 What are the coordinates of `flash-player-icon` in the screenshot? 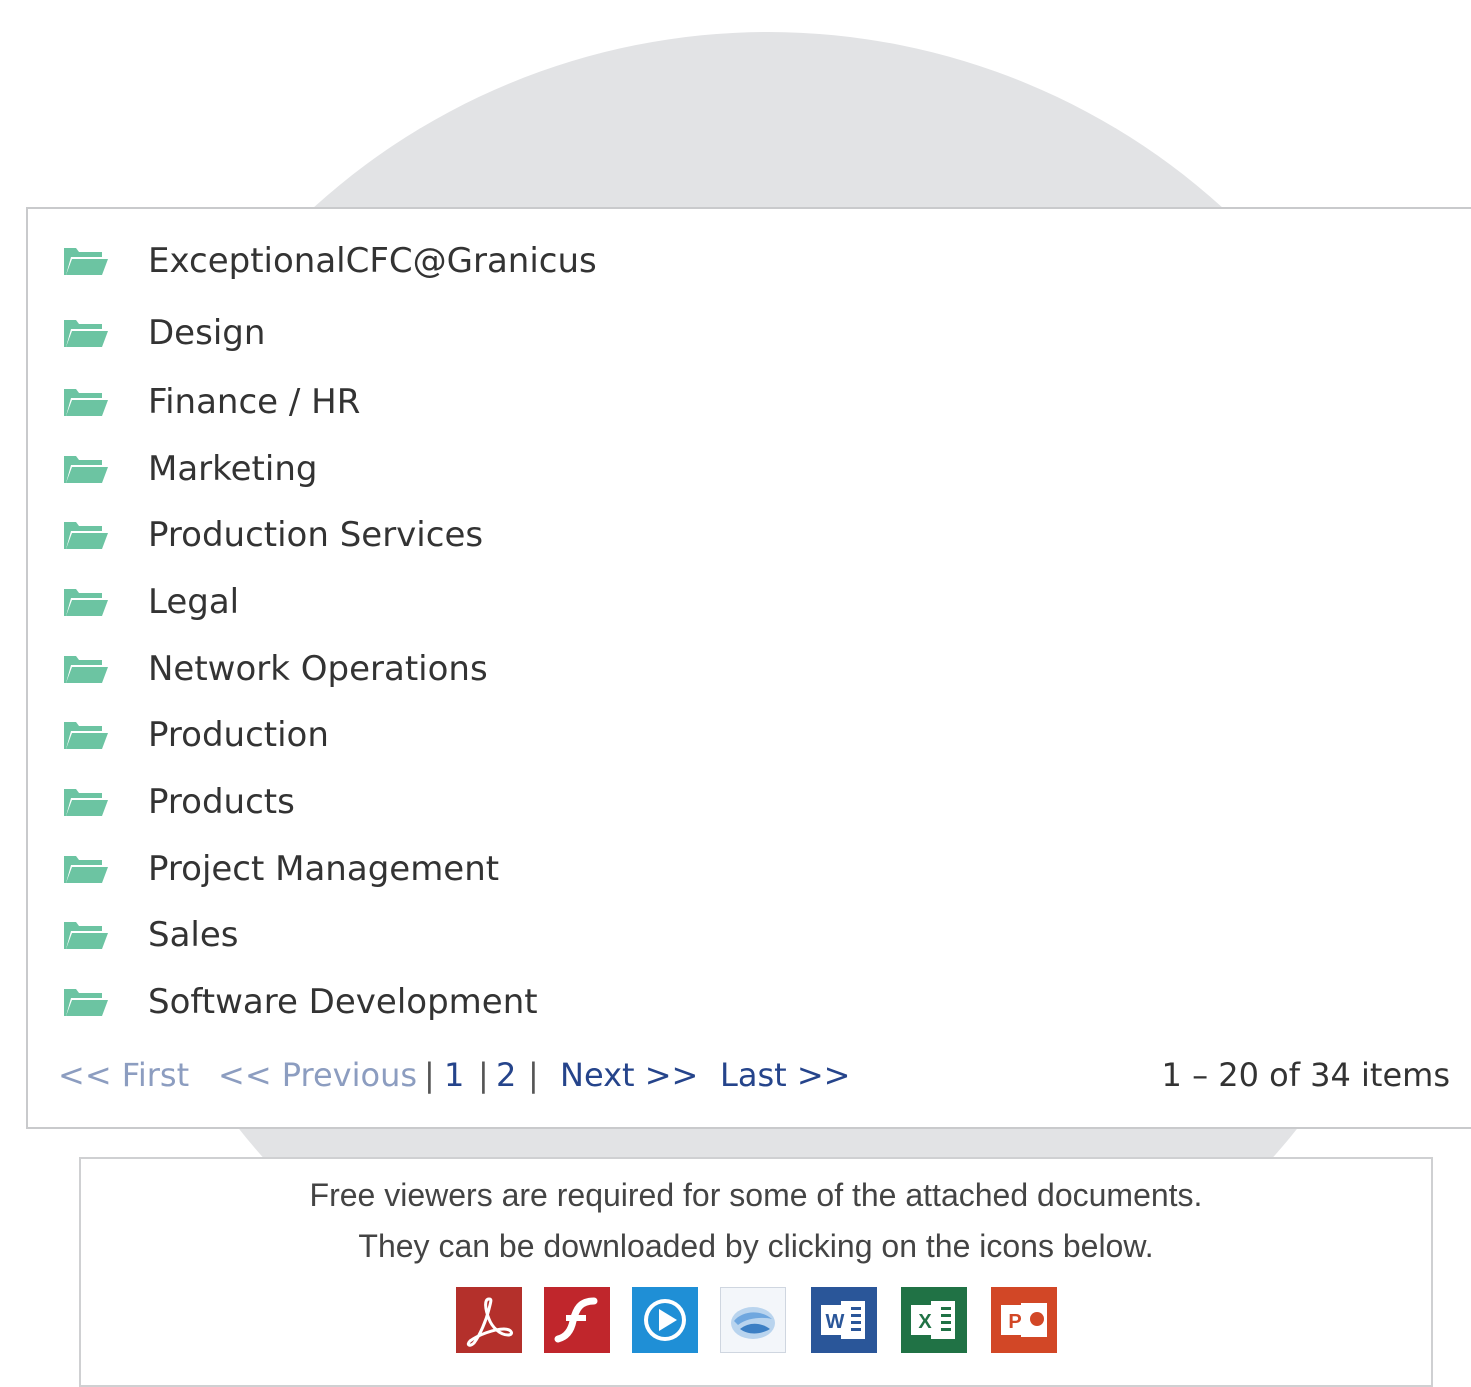 It's located at (577, 1320).